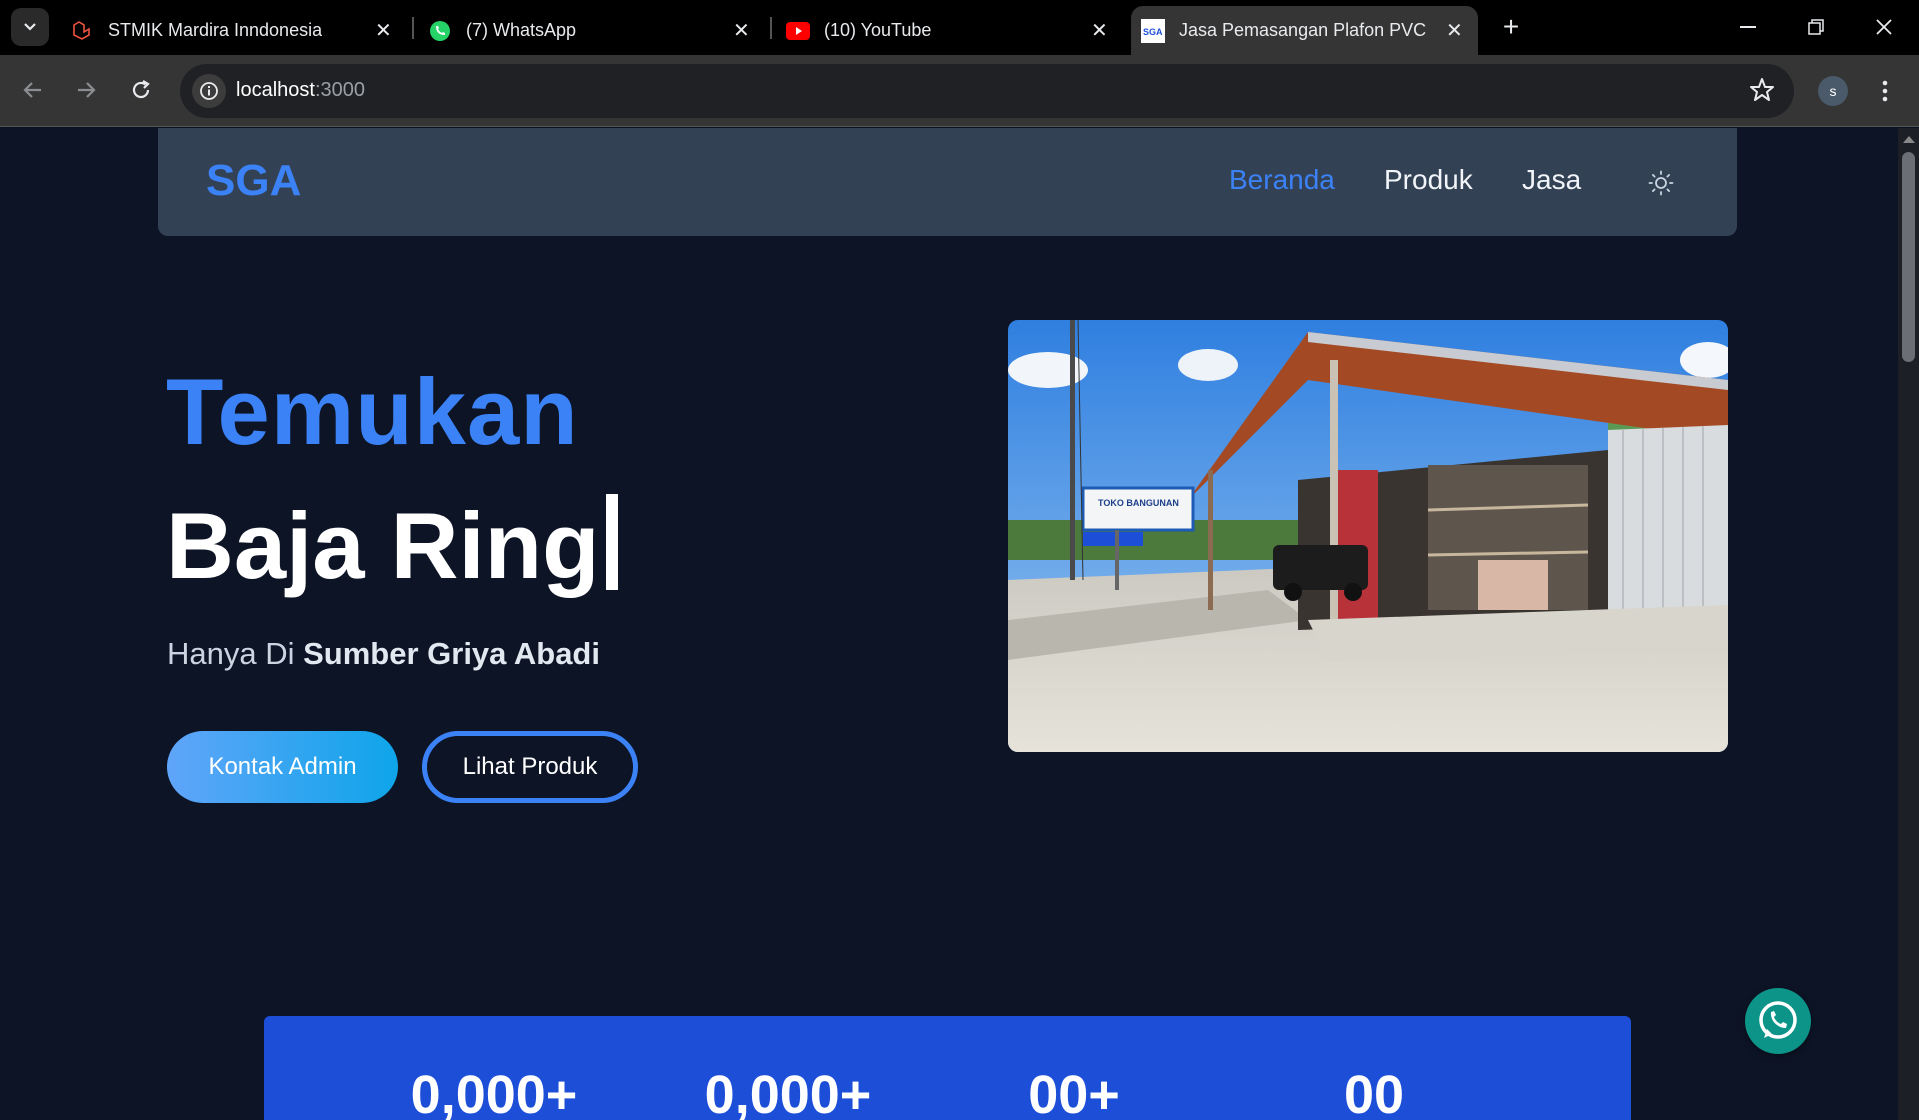 This screenshot has height=1120, width=1919. What do you see at coordinates (1762, 92) in the screenshot?
I see `bookmark-star-icon` at bounding box center [1762, 92].